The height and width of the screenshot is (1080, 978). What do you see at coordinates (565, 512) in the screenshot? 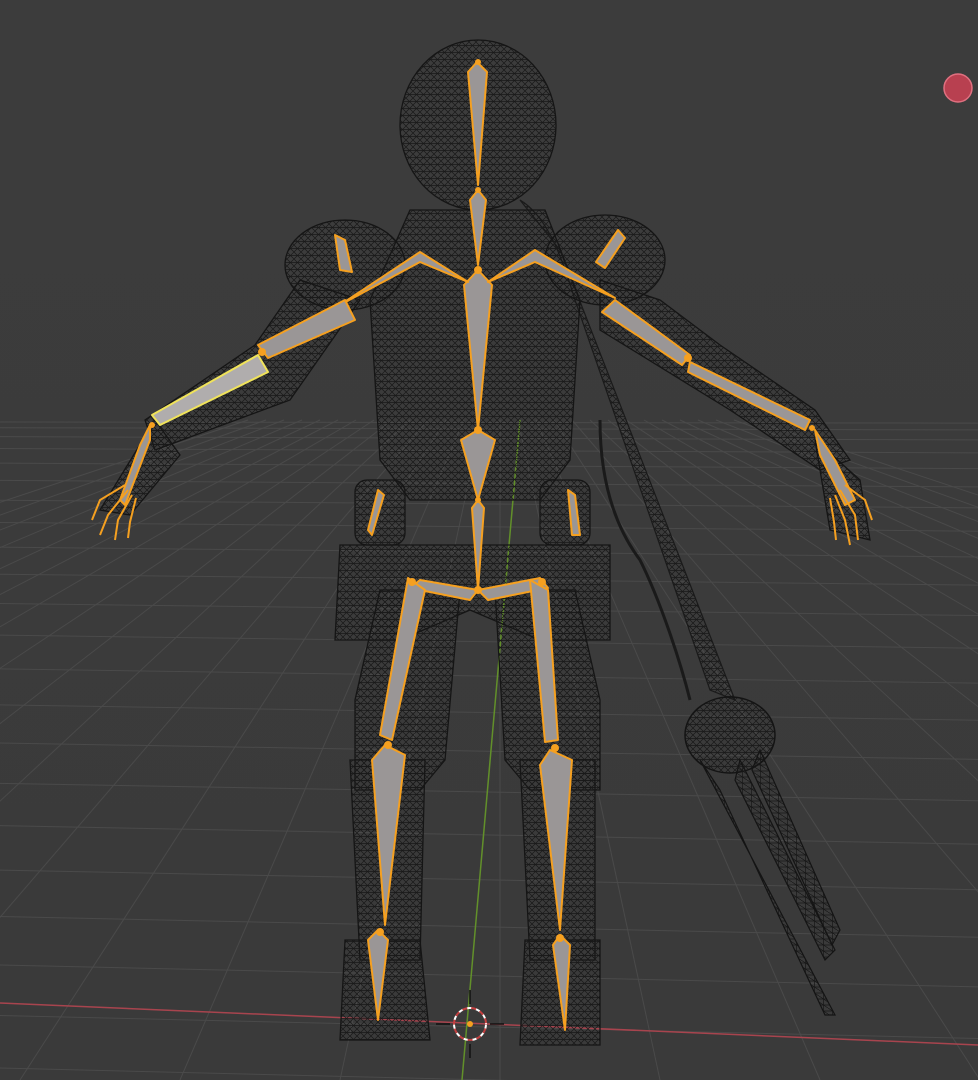
I see `right-pouch-mesh` at bounding box center [565, 512].